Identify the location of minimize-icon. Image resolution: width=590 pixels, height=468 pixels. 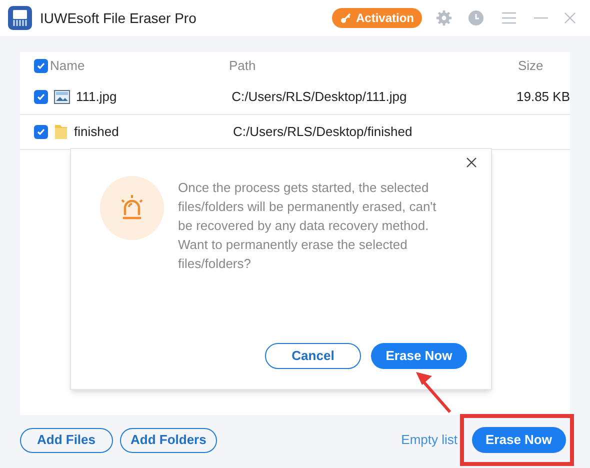
(541, 18).